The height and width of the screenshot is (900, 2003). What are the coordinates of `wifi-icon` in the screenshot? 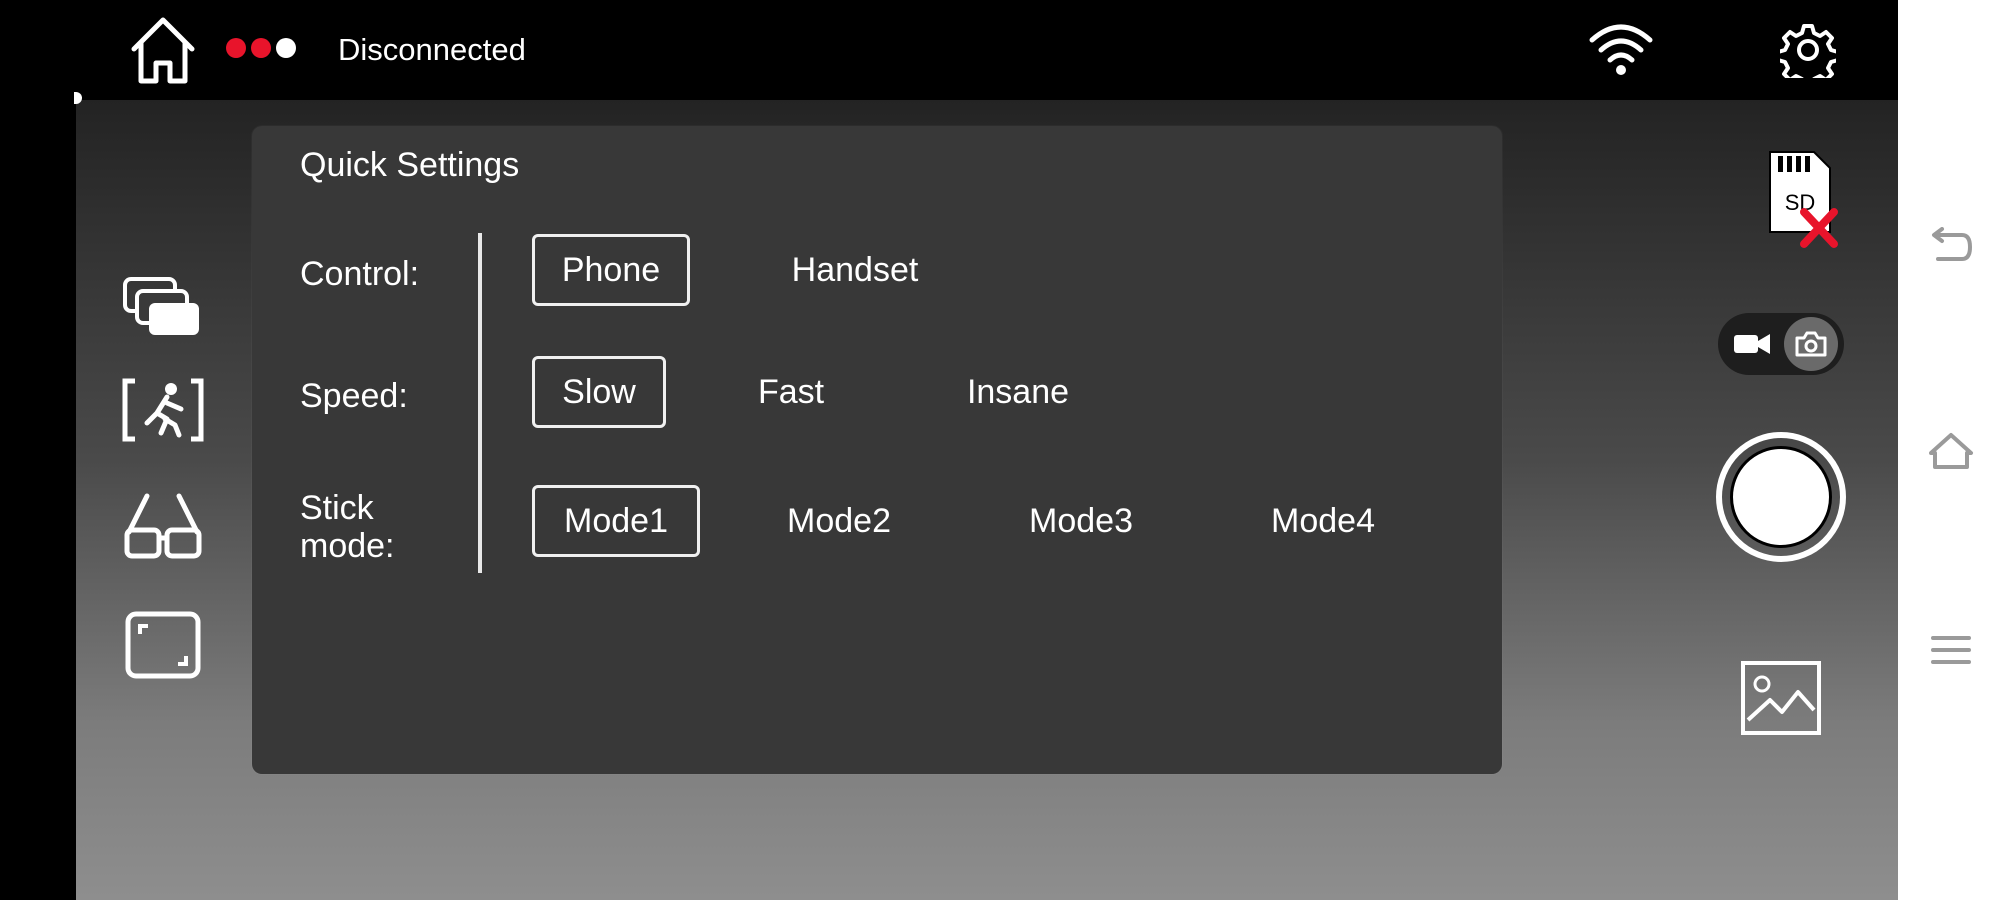 It's located at (1621, 49).